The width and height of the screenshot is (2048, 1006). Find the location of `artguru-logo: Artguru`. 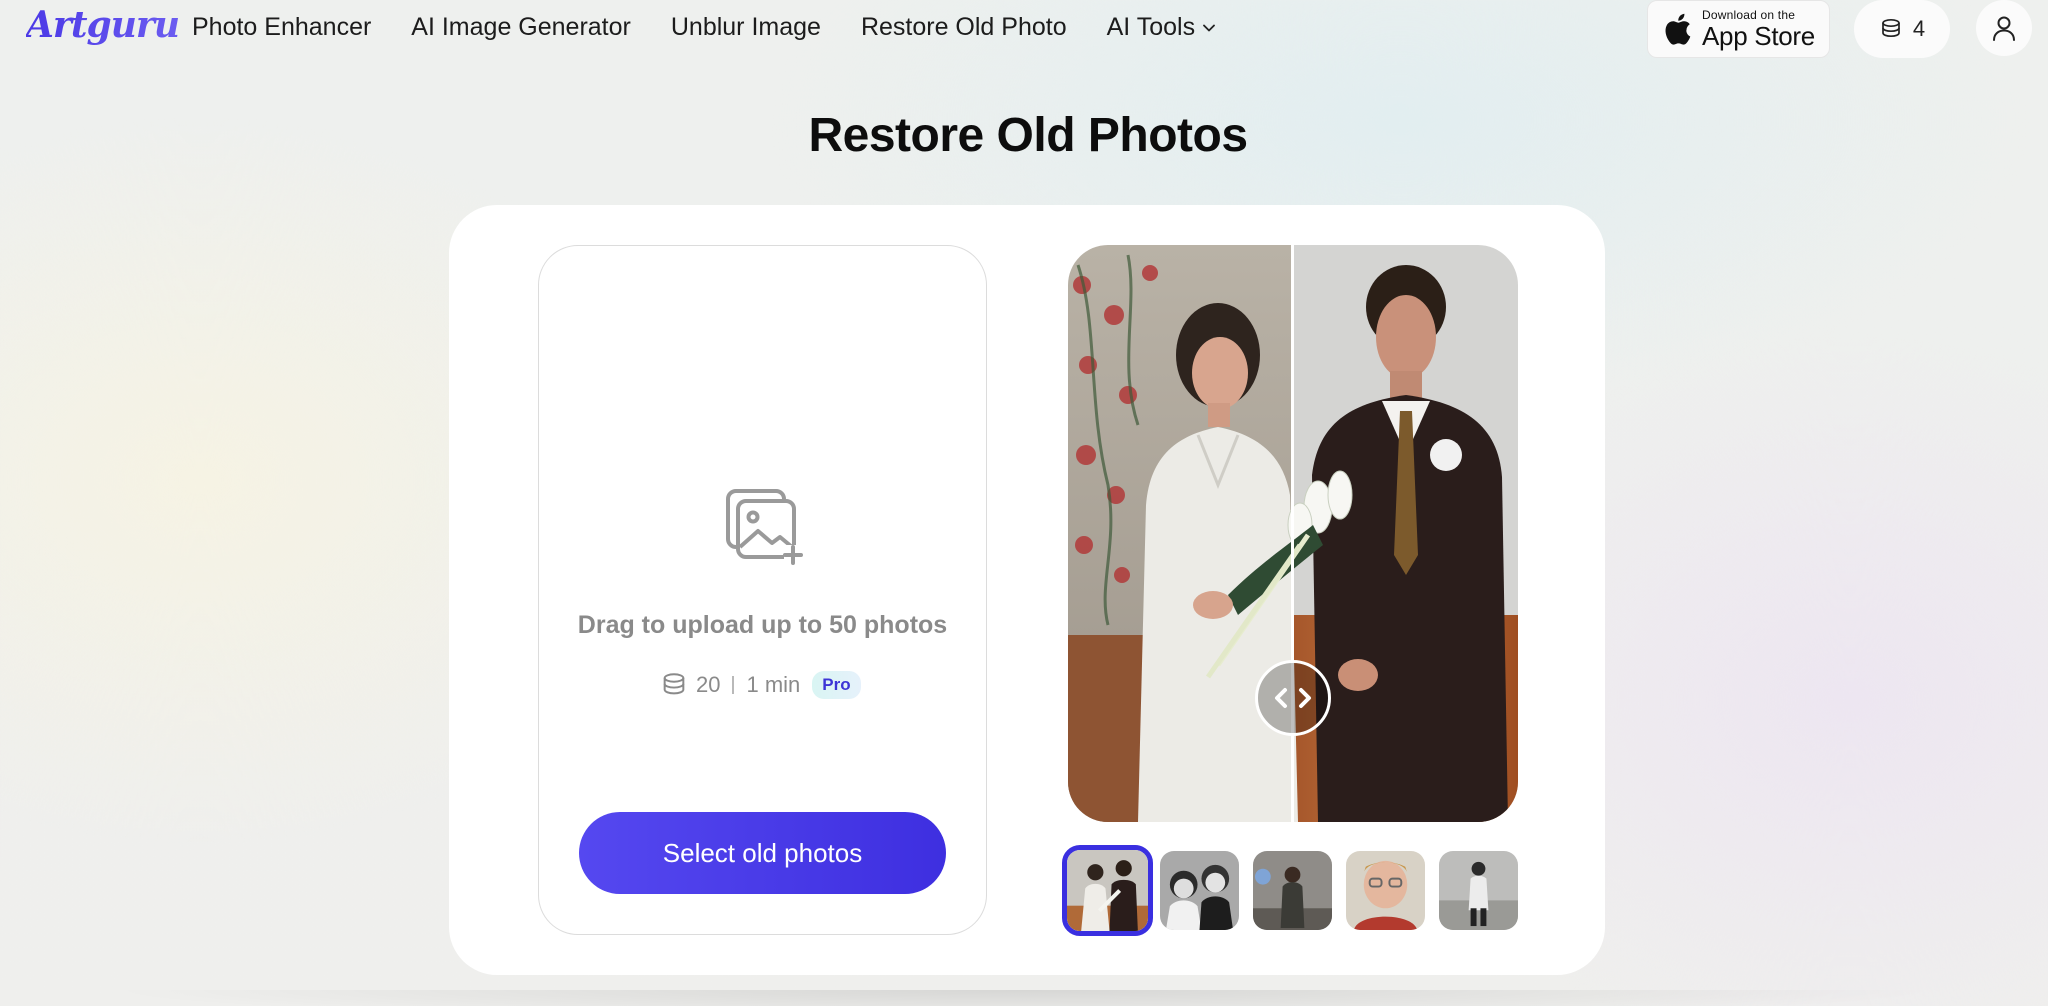

artguru-logo: Artguru is located at coordinates (103, 25).